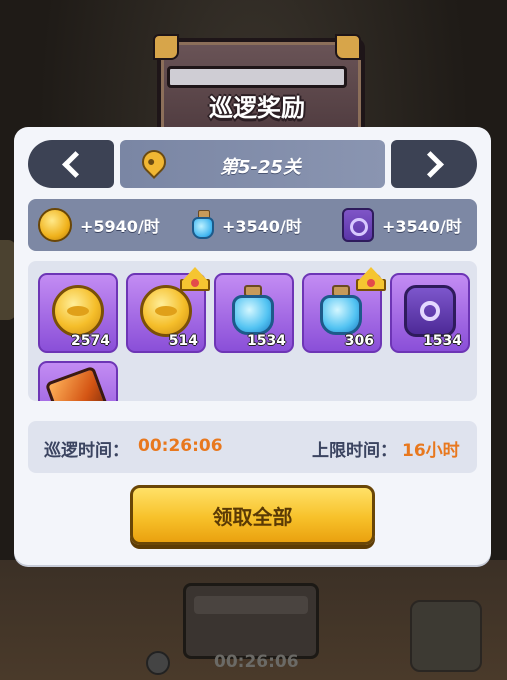 This screenshot has width=507, height=680. Describe the element at coordinates (446, 636) in the screenshot. I see `background-side-button` at that location.